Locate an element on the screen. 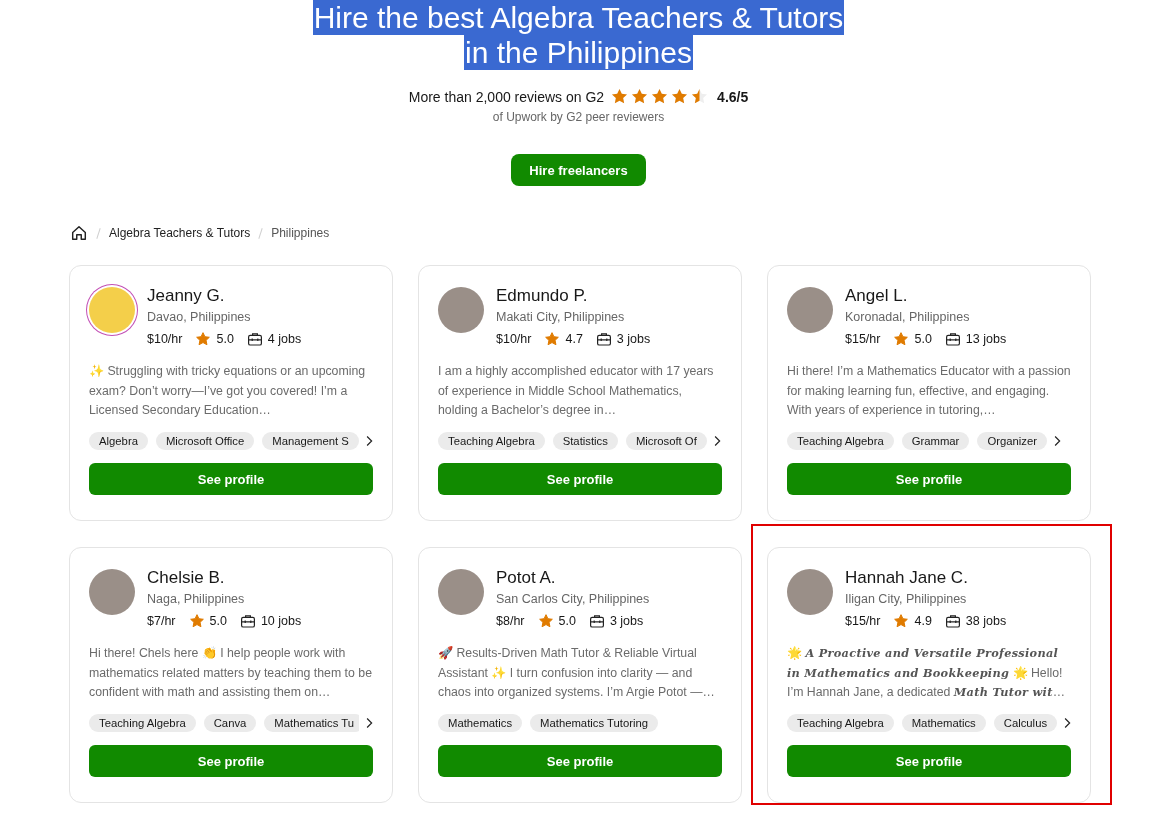 This screenshot has height=826, width=1157. location-text: Koronadal, Philippines is located at coordinates (908, 317).